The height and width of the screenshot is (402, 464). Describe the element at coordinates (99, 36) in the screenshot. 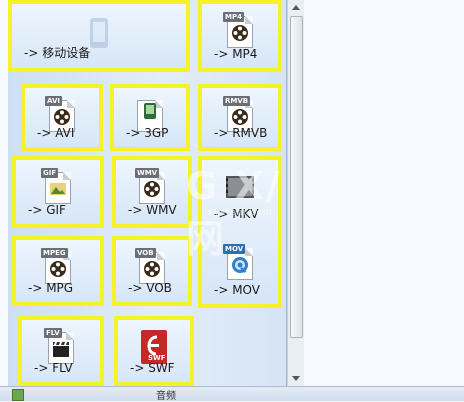

I see `tile-mobile: -> 移动设备` at that location.